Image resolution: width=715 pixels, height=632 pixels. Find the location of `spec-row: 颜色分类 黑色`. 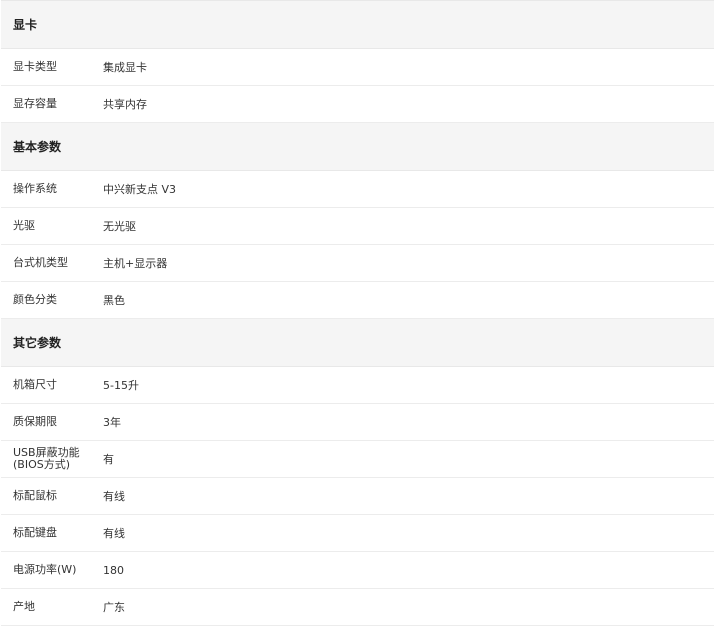

spec-row: 颜色分类 黑色 is located at coordinates (357, 300).